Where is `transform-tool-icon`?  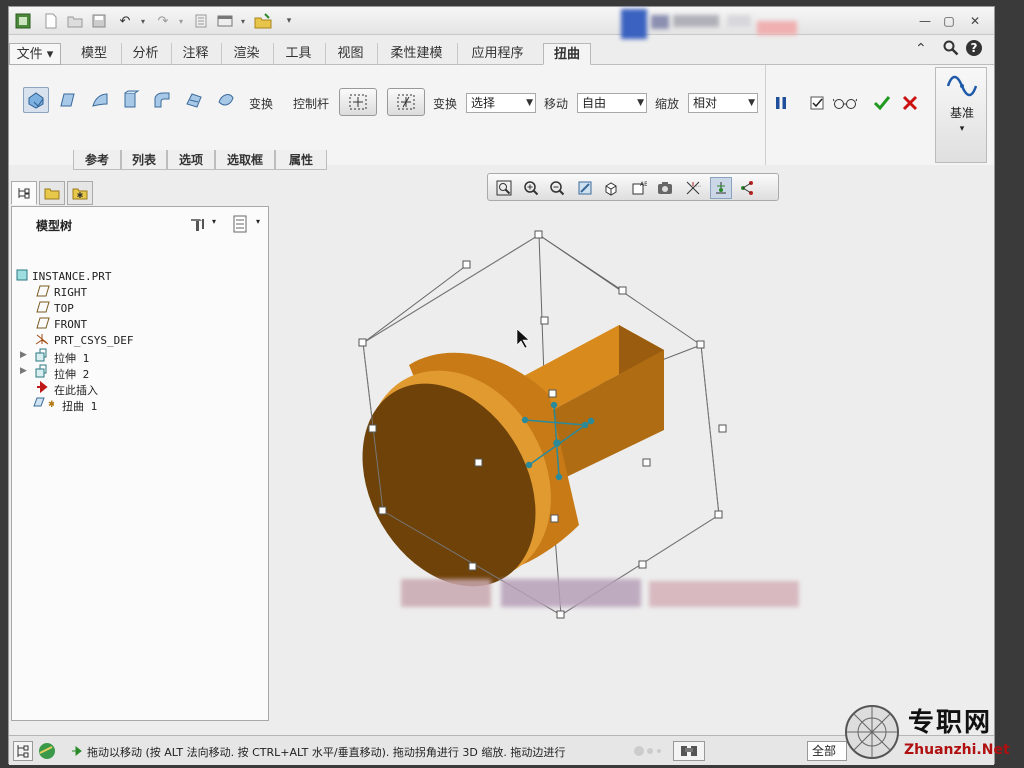 transform-tool-icon is located at coordinates (36, 100).